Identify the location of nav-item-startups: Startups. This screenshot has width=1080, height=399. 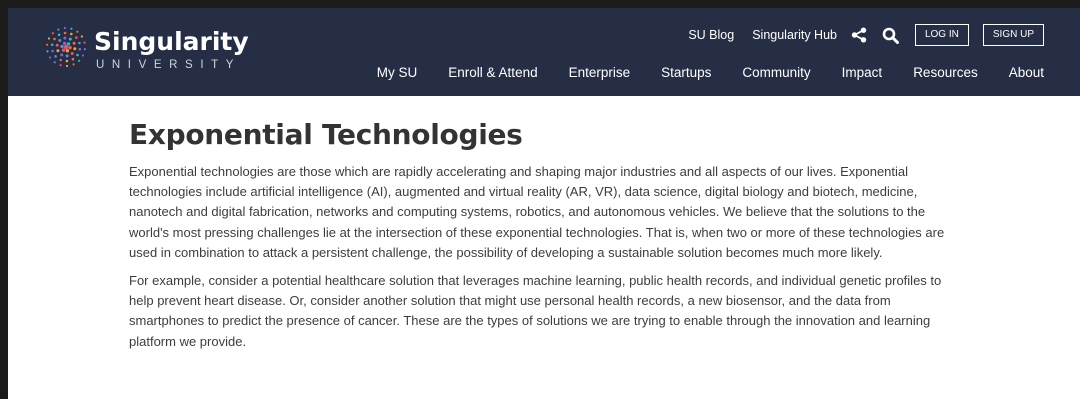
(686, 73).